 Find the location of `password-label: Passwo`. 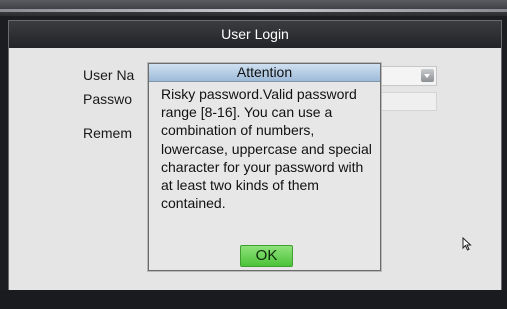

password-label: Passwo is located at coordinates (108, 99).